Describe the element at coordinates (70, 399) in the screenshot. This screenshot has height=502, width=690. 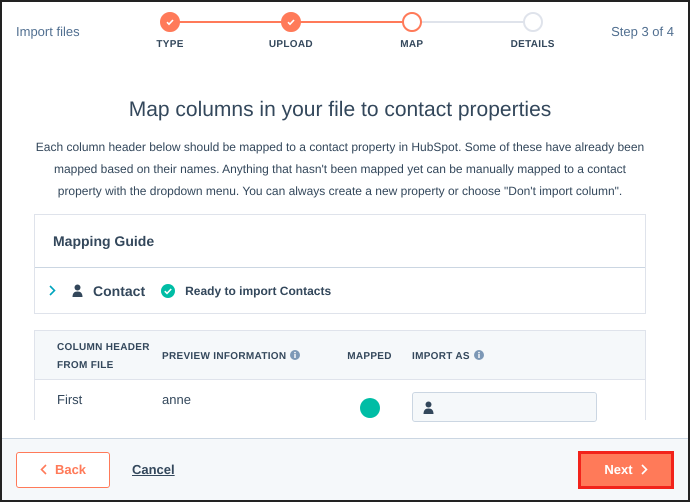
I see `table-cell-text: First` at that location.